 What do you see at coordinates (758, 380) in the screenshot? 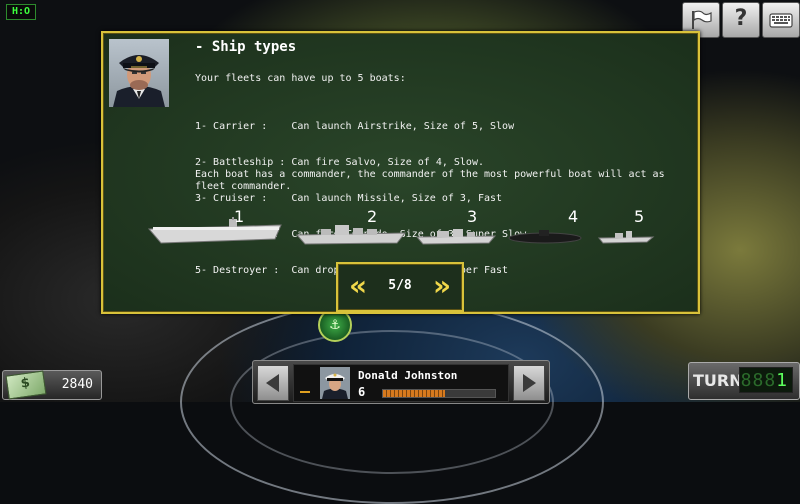
I see `turn-digits-dim: 888` at bounding box center [758, 380].